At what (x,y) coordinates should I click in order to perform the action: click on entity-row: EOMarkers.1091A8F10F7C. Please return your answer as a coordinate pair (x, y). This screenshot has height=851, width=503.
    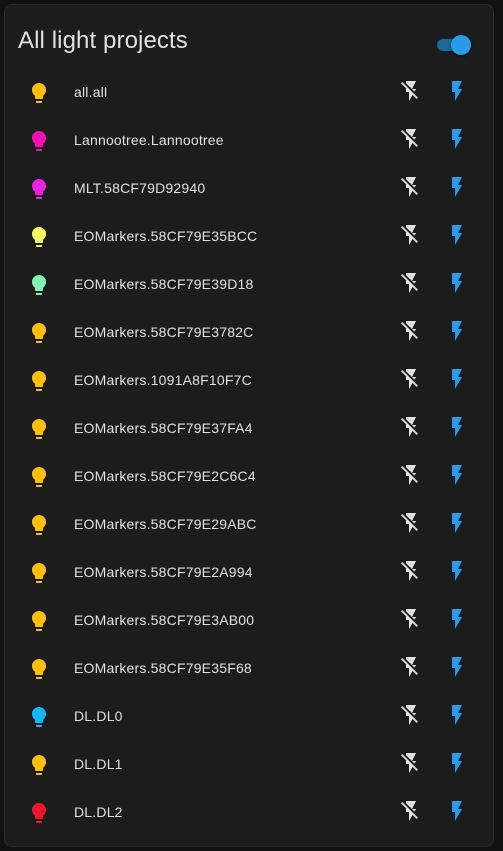
    Looking at the image, I should click on (249, 381).